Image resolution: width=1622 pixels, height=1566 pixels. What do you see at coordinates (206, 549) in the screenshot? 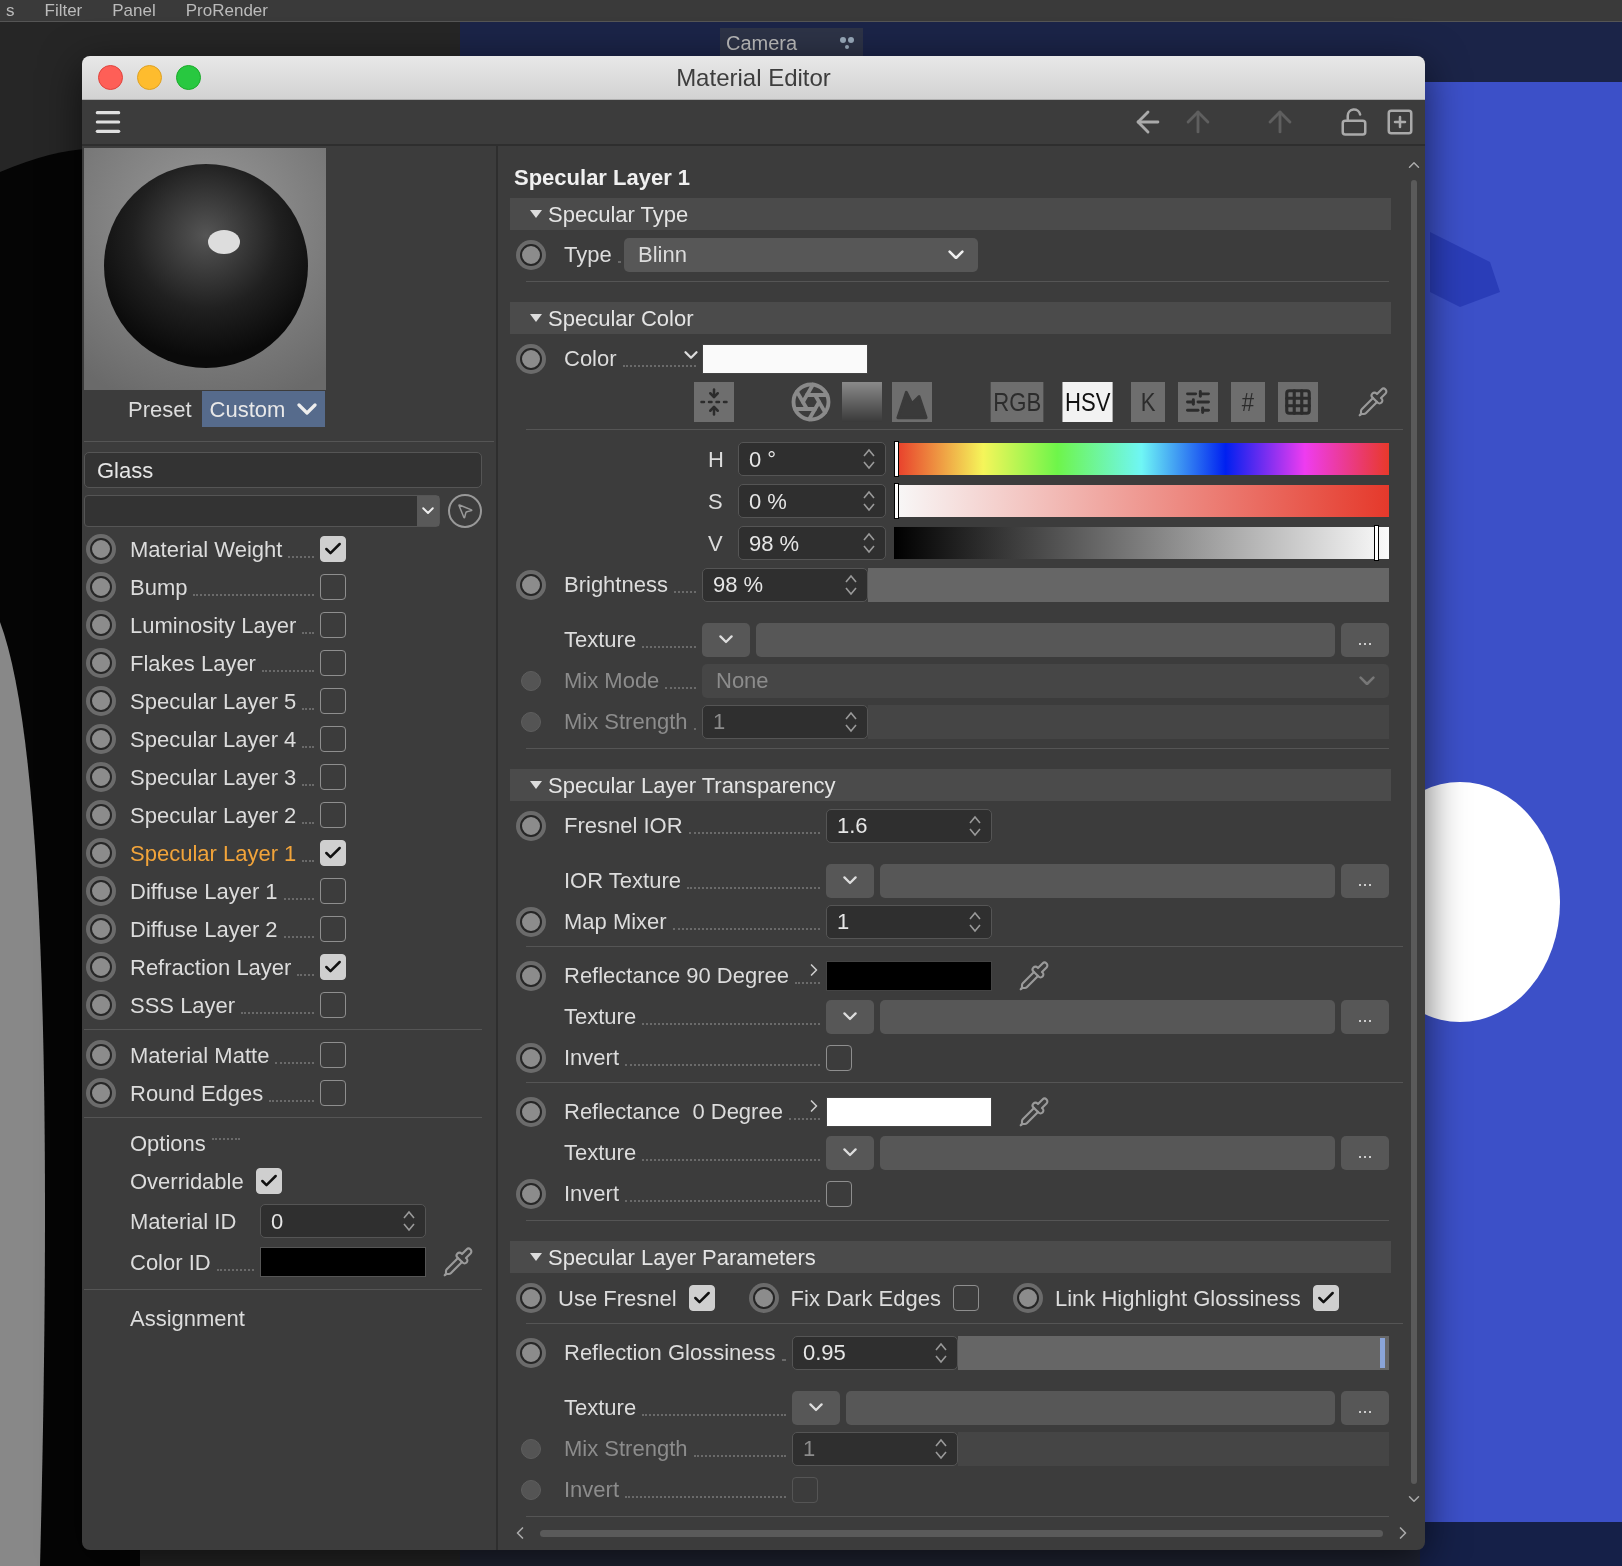
I see `channel-item: Material Weight` at bounding box center [206, 549].